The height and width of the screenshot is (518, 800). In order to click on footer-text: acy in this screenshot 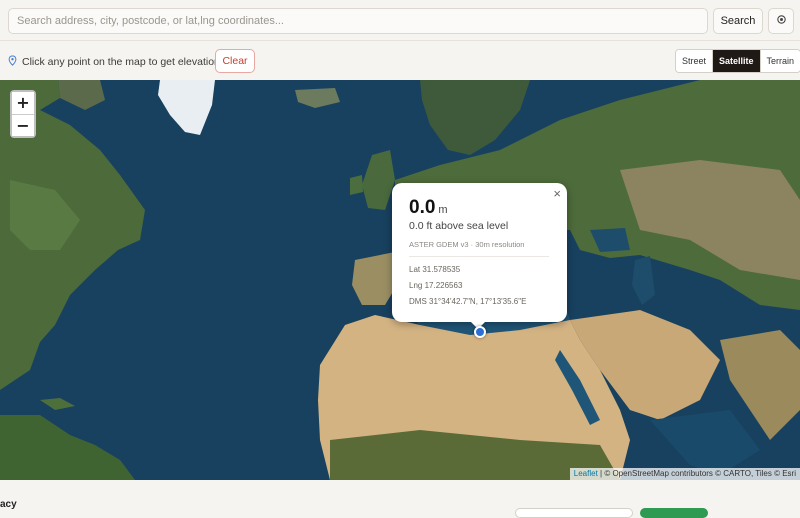, I will do `click(8, 504)`.